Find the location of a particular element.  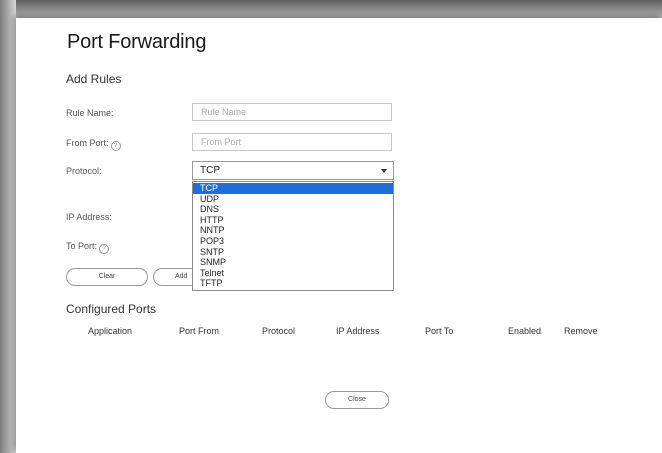

column-header-remove: Remove is located at coordinates (581, 331).